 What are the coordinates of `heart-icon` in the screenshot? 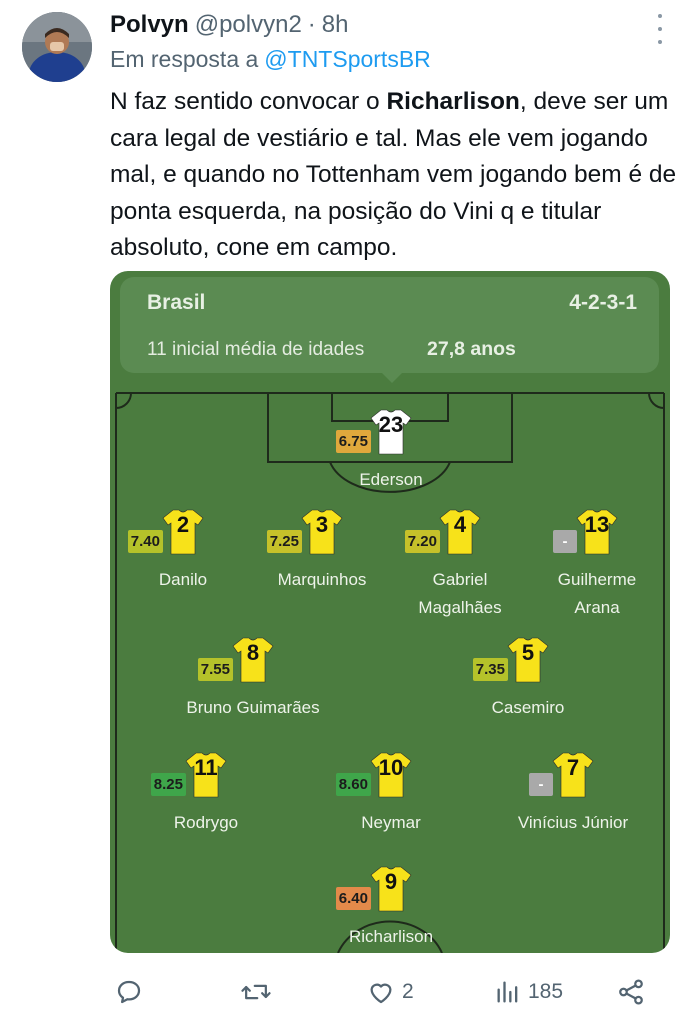 It's located at (381, 993).